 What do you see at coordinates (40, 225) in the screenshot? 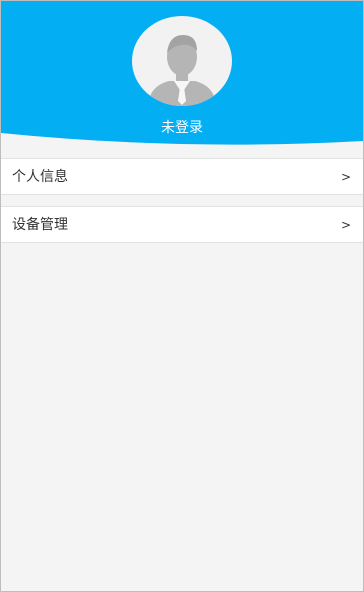
I see `menu-item-label: 设备管理` at bounding box center [40, 225].